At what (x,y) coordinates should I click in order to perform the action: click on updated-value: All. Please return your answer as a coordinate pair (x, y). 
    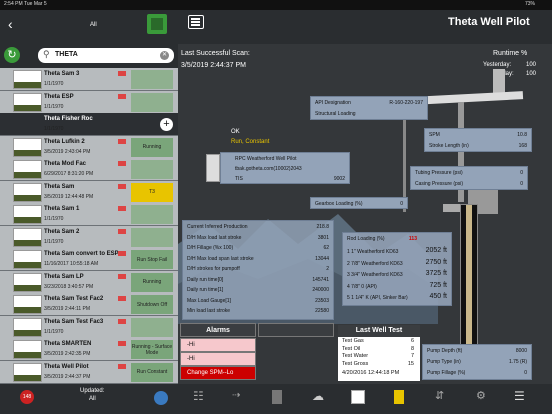
    Looking at the image, I should click on (92, 399).